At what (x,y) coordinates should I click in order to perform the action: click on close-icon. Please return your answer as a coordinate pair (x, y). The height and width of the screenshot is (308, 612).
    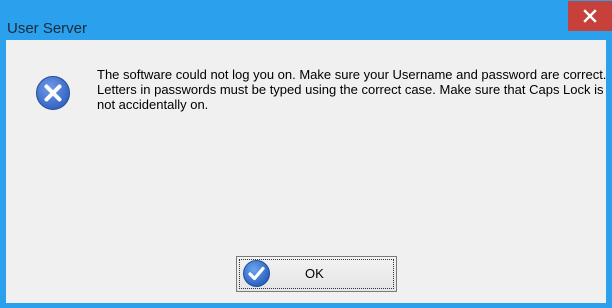
    Looking at the image, I should click on (590, 16).